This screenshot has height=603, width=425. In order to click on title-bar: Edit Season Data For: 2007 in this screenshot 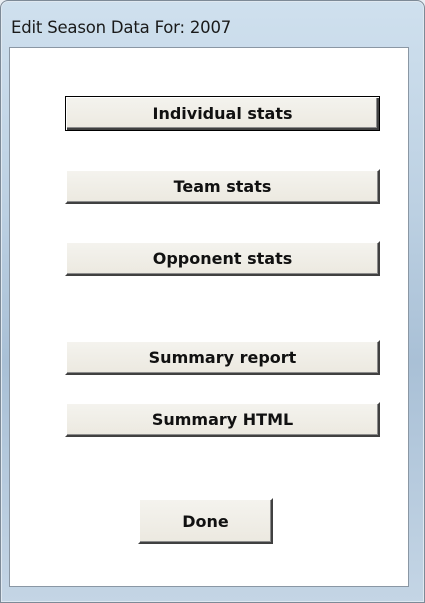, I will do `click(212, 24)`.